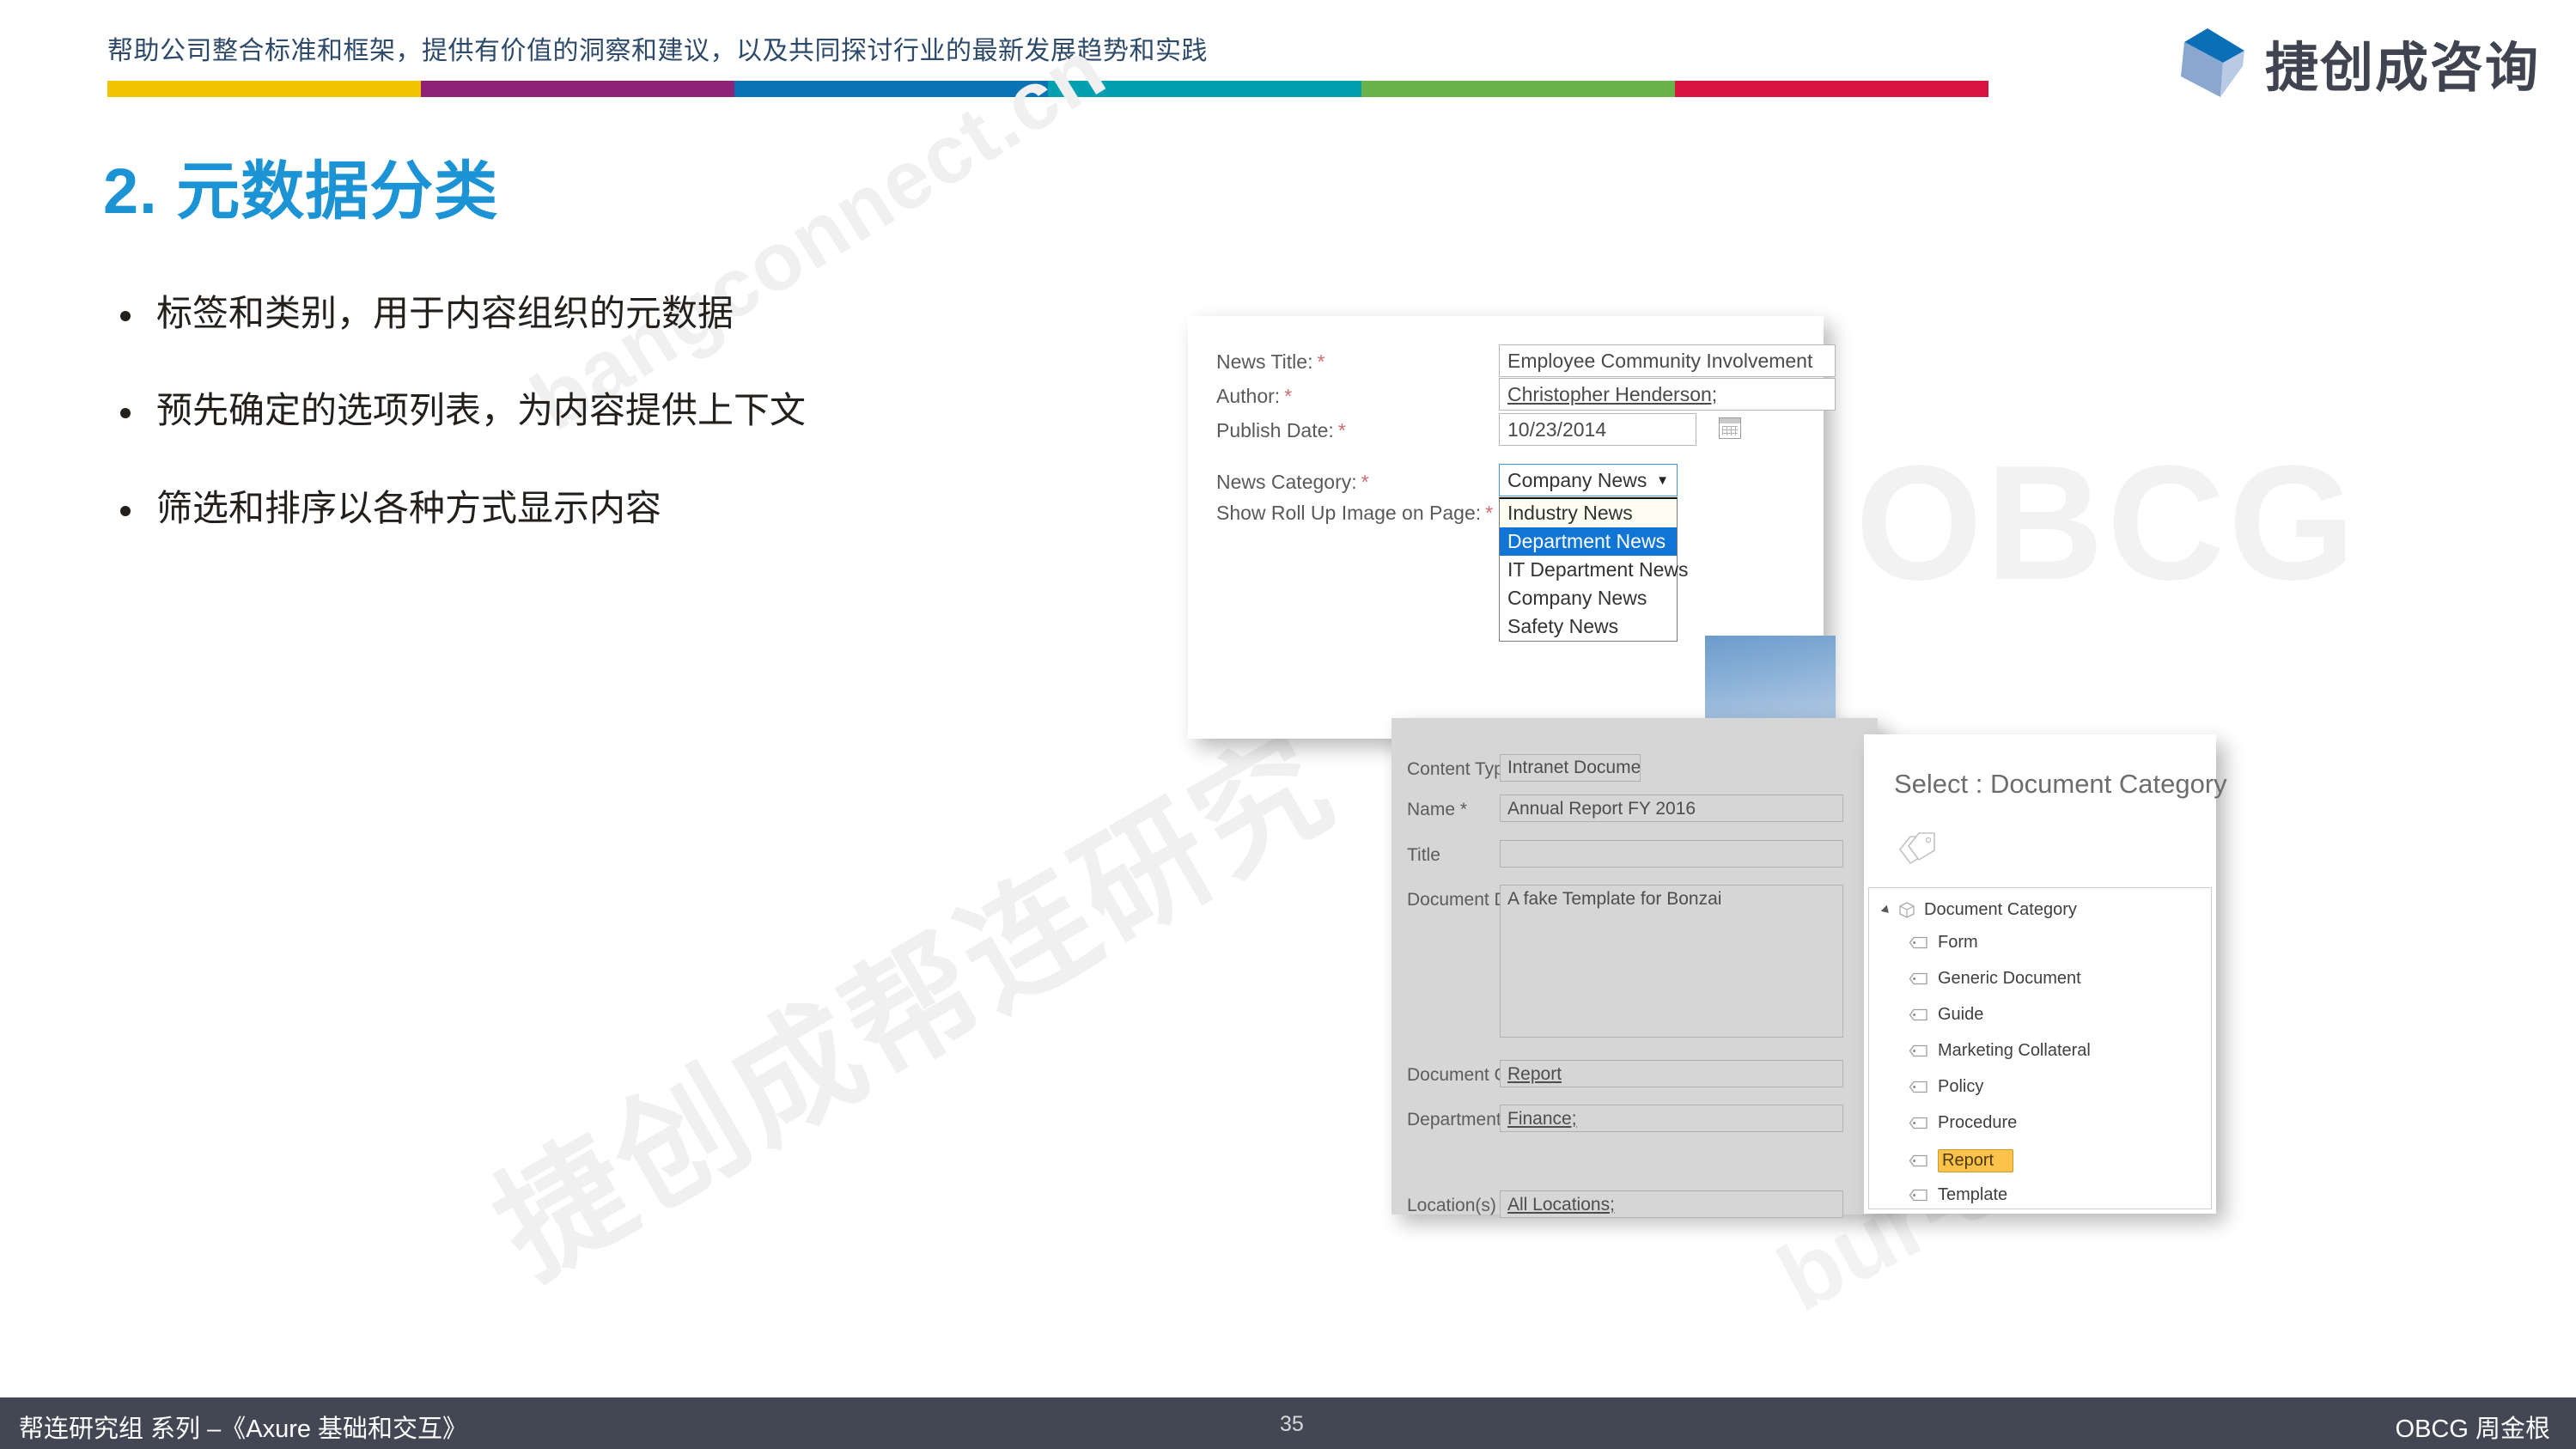 The height and width of the screenshot is (1449, 2576). What do you see at coordinates (1958, 943) in the screenshot?
I see `tree-item-label: Form` at bounding box center [1958, 943].